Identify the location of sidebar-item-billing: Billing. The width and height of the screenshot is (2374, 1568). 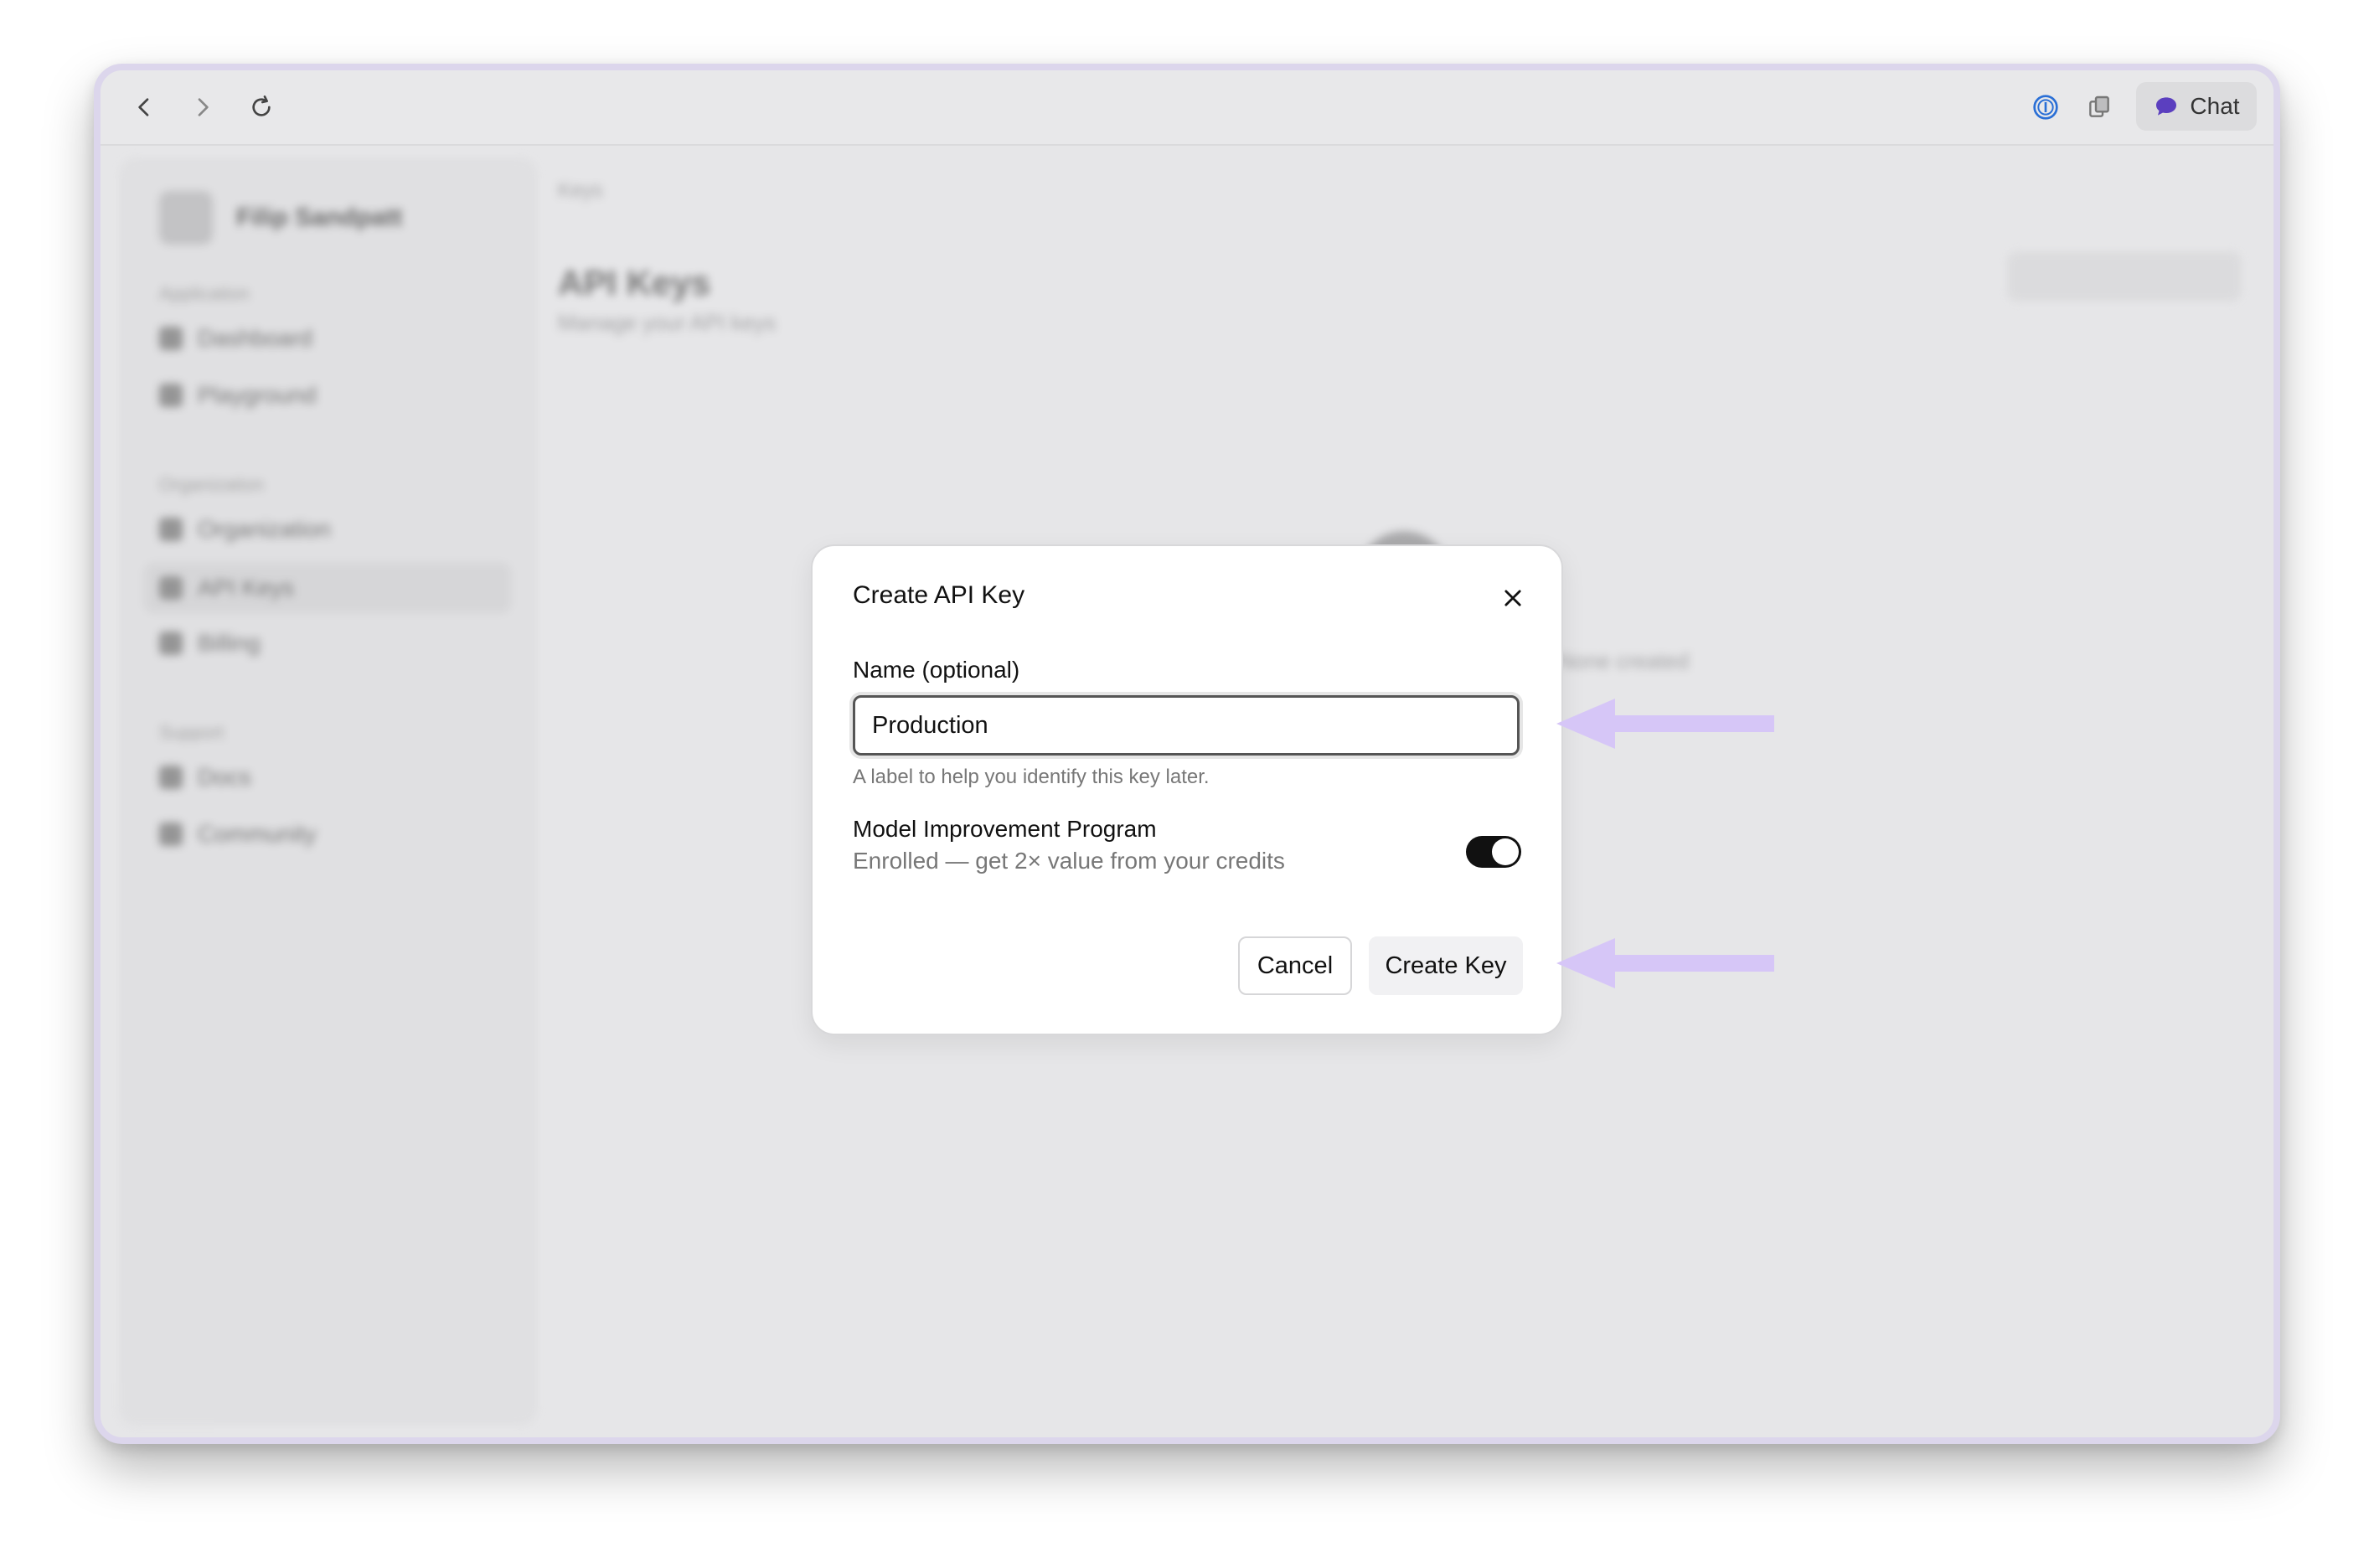
(210, 644).